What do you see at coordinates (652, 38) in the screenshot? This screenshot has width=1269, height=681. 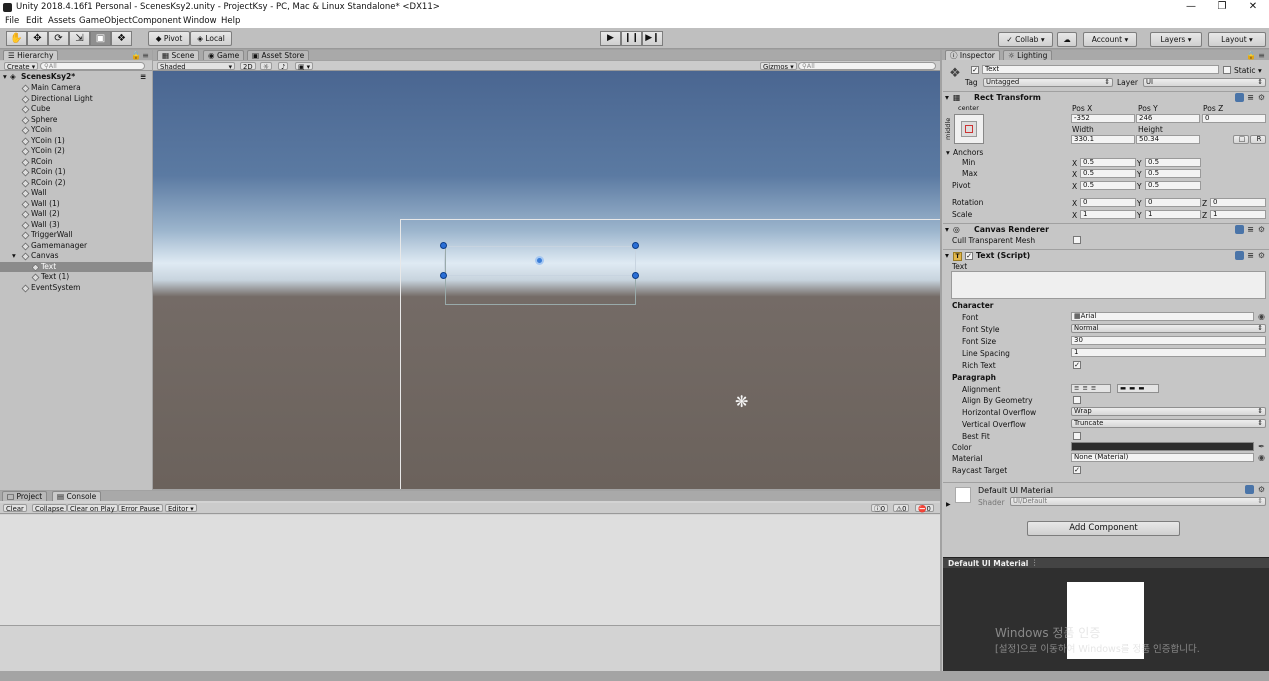 I see `step-button: ▶❙` at bounding box center [652, 38].